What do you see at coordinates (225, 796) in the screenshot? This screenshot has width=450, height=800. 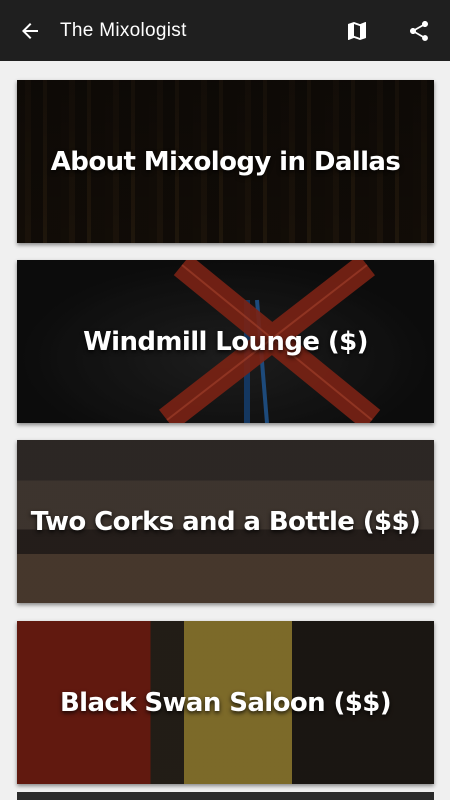 I see `next-card-peek` at bounding box center [225, 796].